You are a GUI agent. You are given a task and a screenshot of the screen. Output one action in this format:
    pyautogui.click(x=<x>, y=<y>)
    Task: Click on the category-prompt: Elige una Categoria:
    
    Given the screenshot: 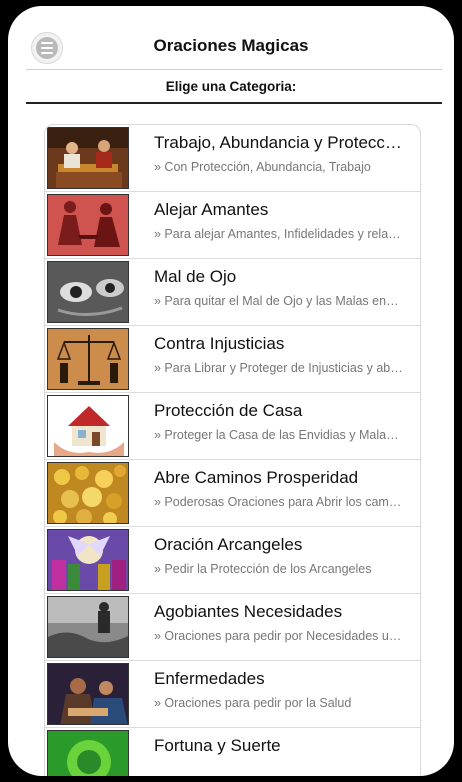 What is the action you would take?
    pyautogui.click(x=231, y=86)
    